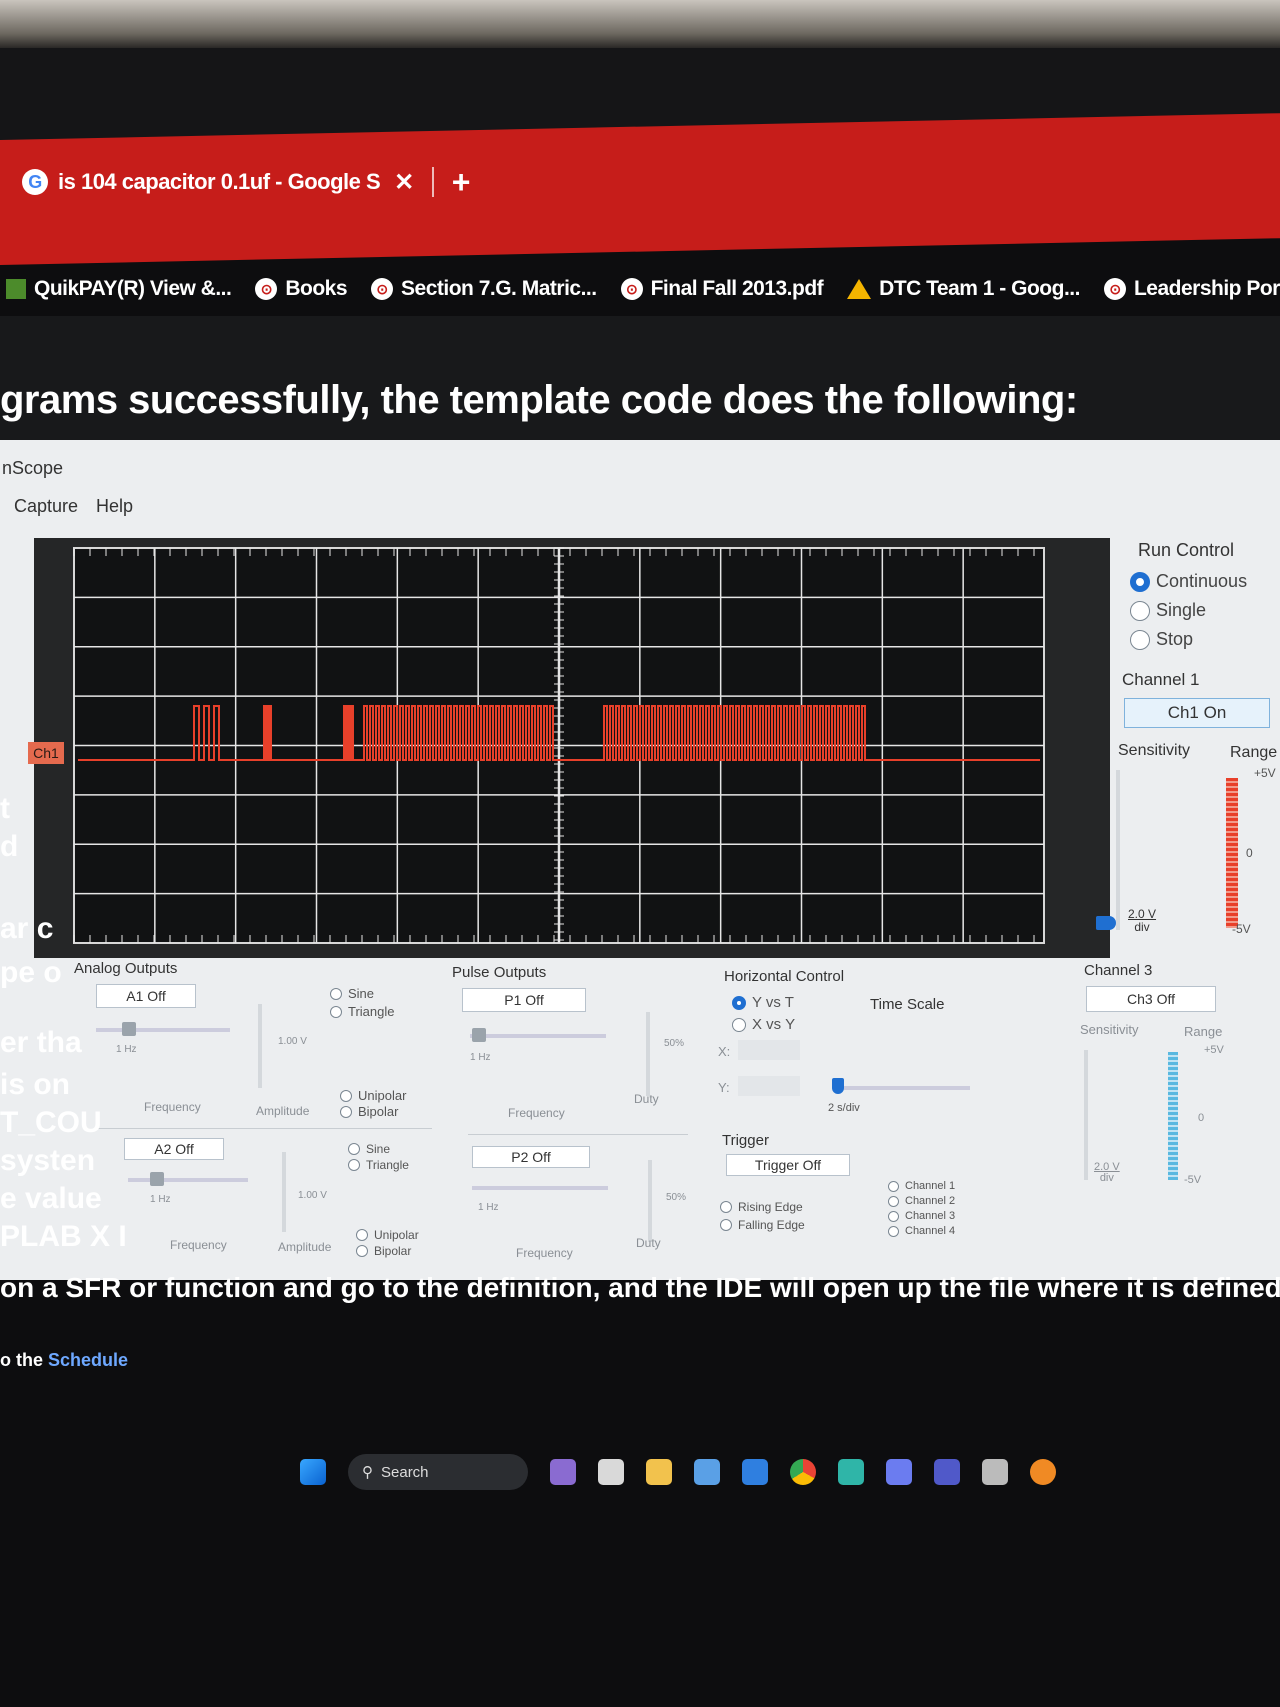 The height and width of the screenshot is (1707, 1280). I want to click on discord-icon, so click(899, 1472).